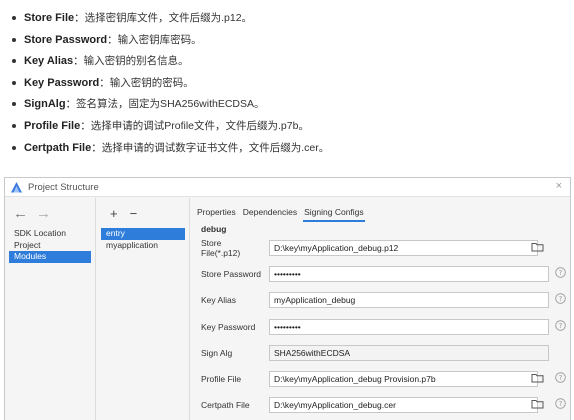 This screenshot has width=574, height=420. Describe the element at coordinates (49, 61) in the screenshot. I see `item-term: Key Alias` at that location.